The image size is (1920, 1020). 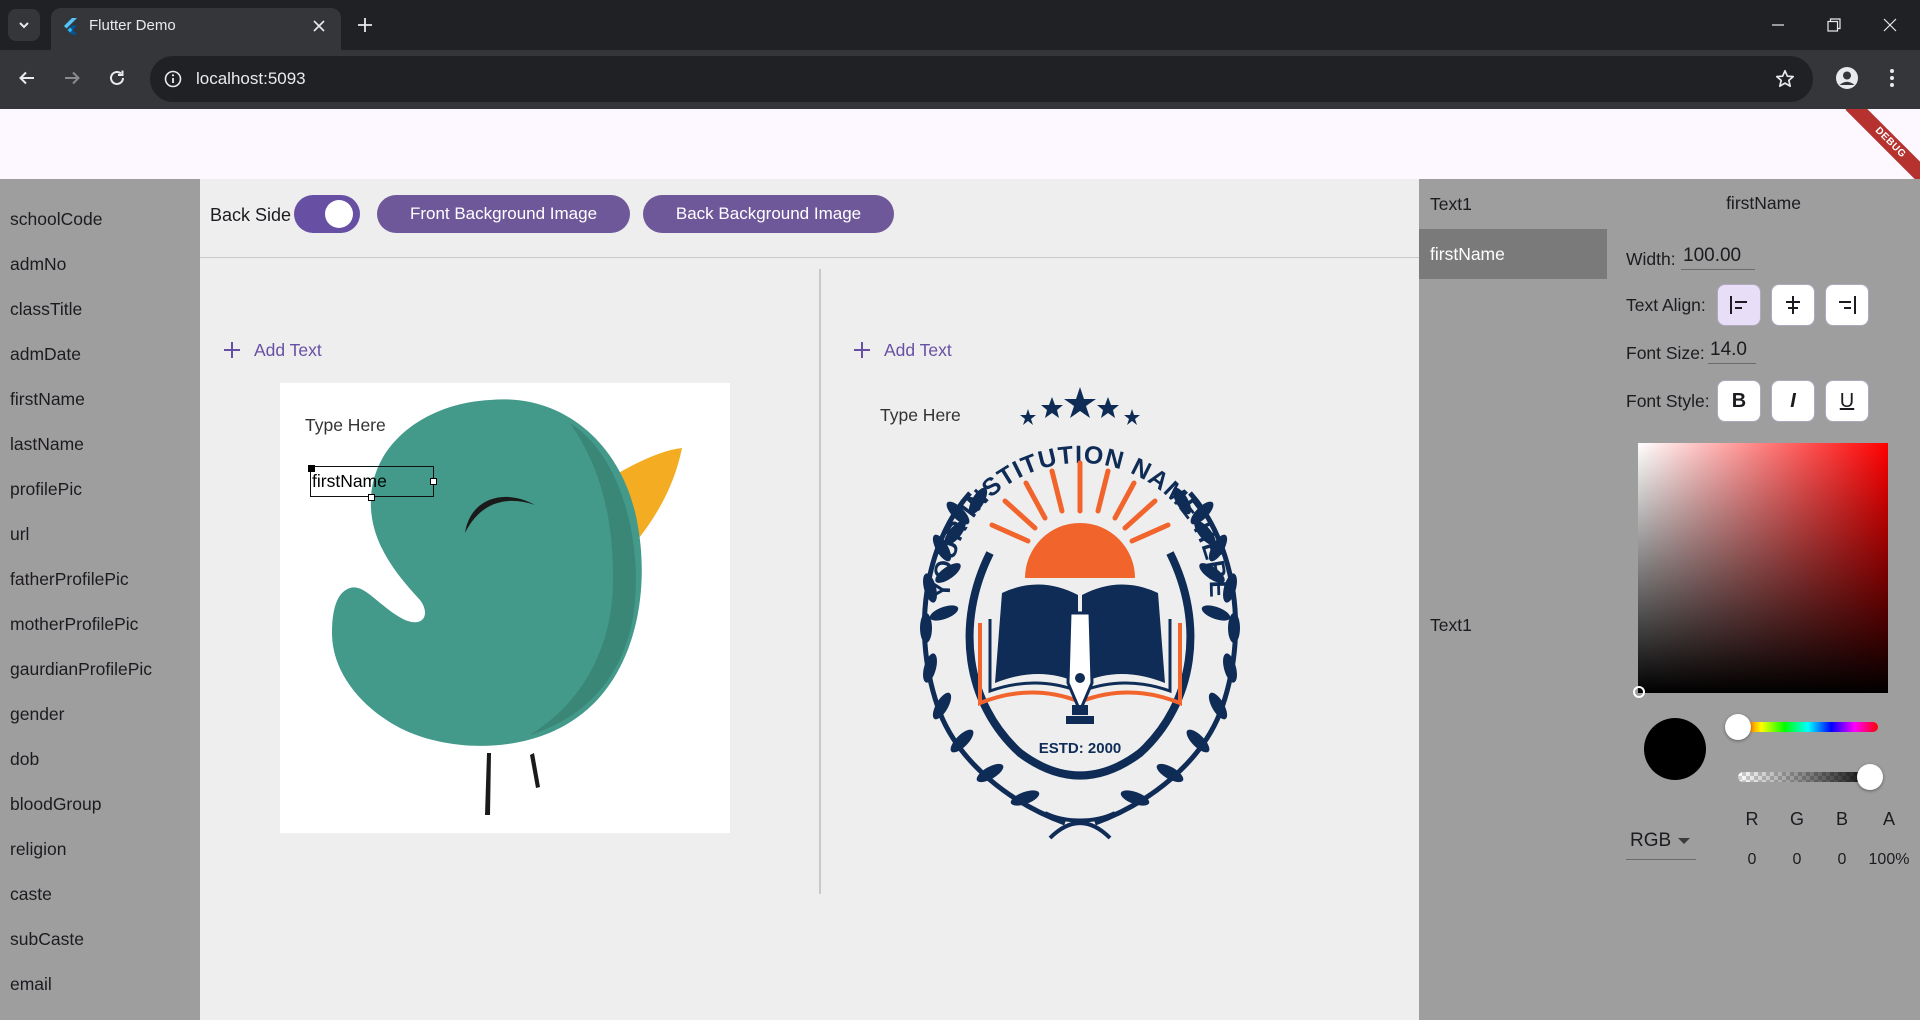 What do you see at coordinates (56, 219) in the screenshot?
I see `field-item-schoolcode: schoolCode` at bounding box center [56, 219].